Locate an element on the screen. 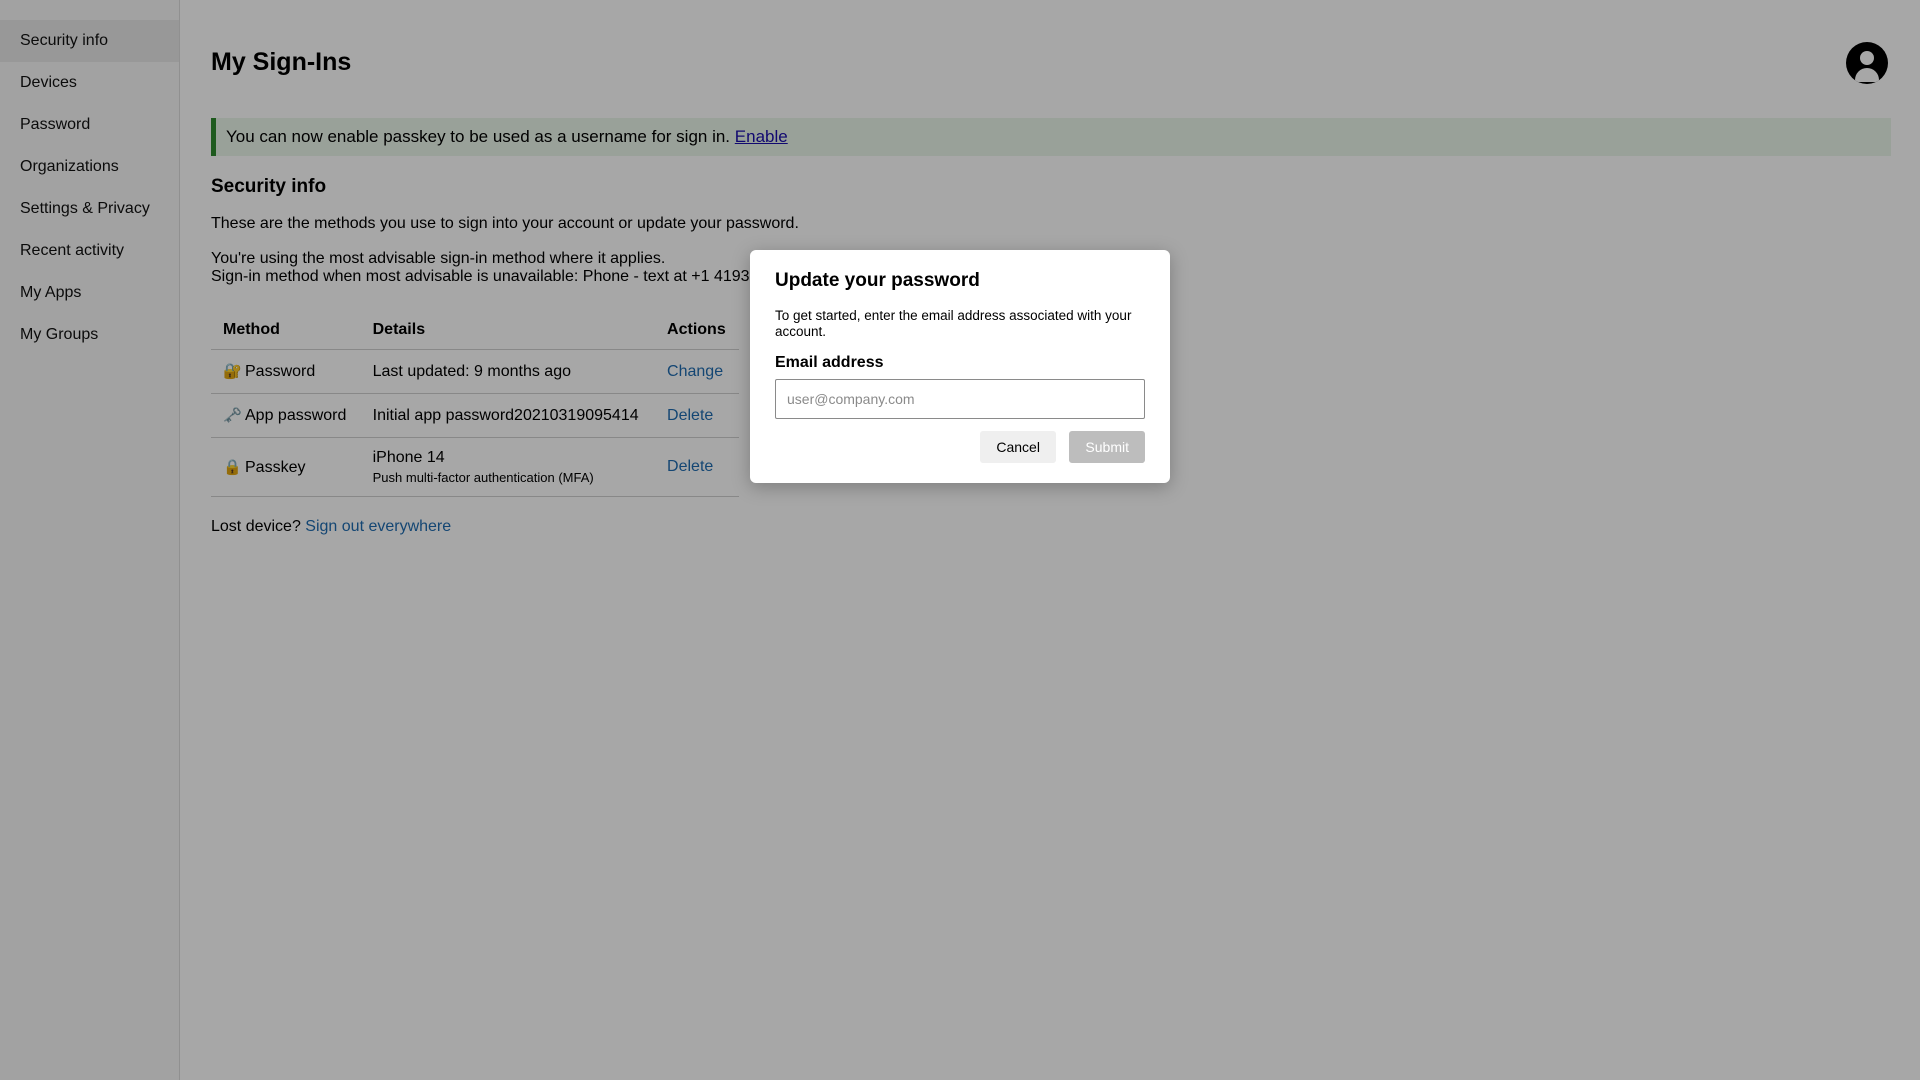  email-field-label: Email address is located at coordinates (829, 362).